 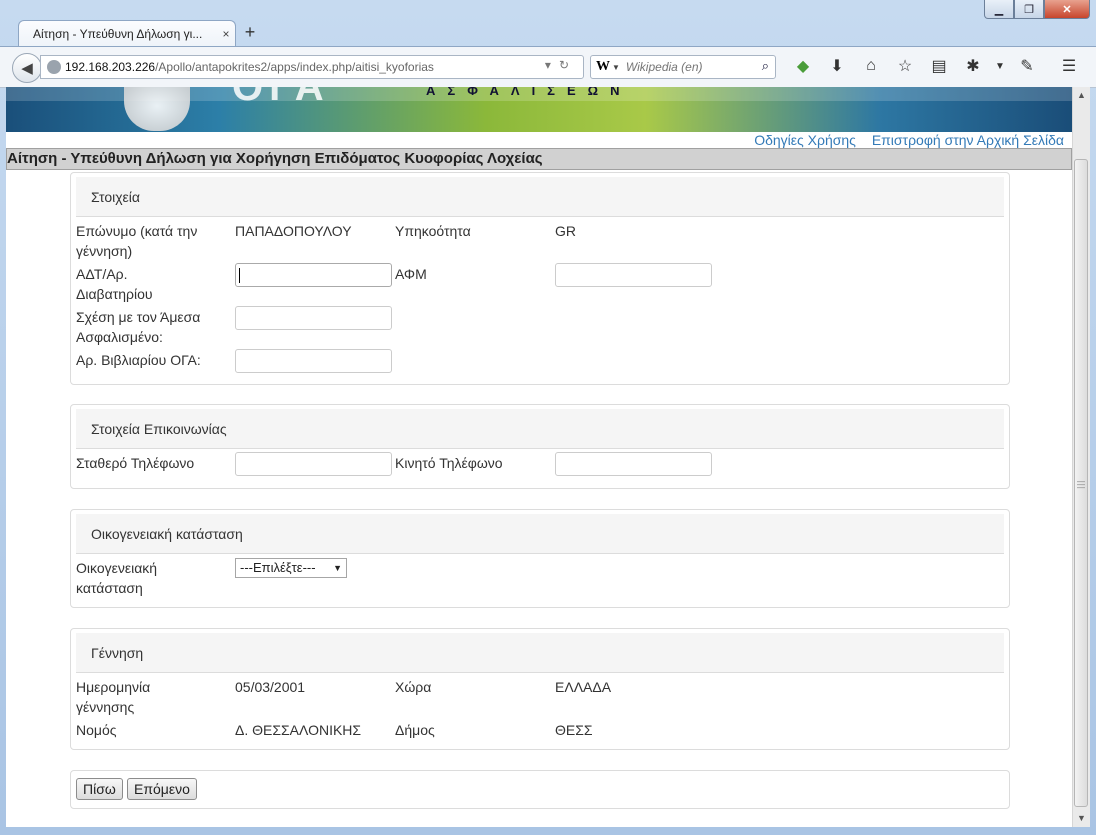 What do you see at coordinates (905, 66) in the screenshot?
I see `bookmark-star-icon: ☆` at bounding box center [905, 66].